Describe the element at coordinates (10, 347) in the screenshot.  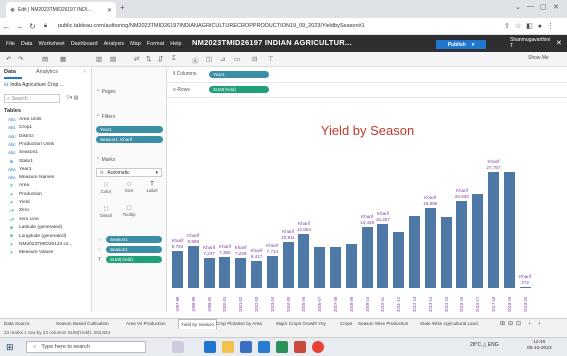
I see `windows-start-icon: ⊞` at that location.